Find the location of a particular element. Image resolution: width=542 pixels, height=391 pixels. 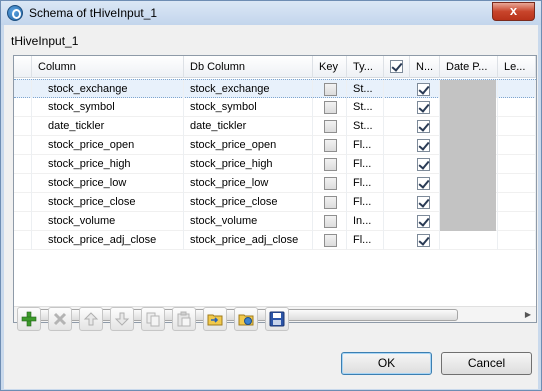

check-all-checkbox is located at coordinates (396, 66).